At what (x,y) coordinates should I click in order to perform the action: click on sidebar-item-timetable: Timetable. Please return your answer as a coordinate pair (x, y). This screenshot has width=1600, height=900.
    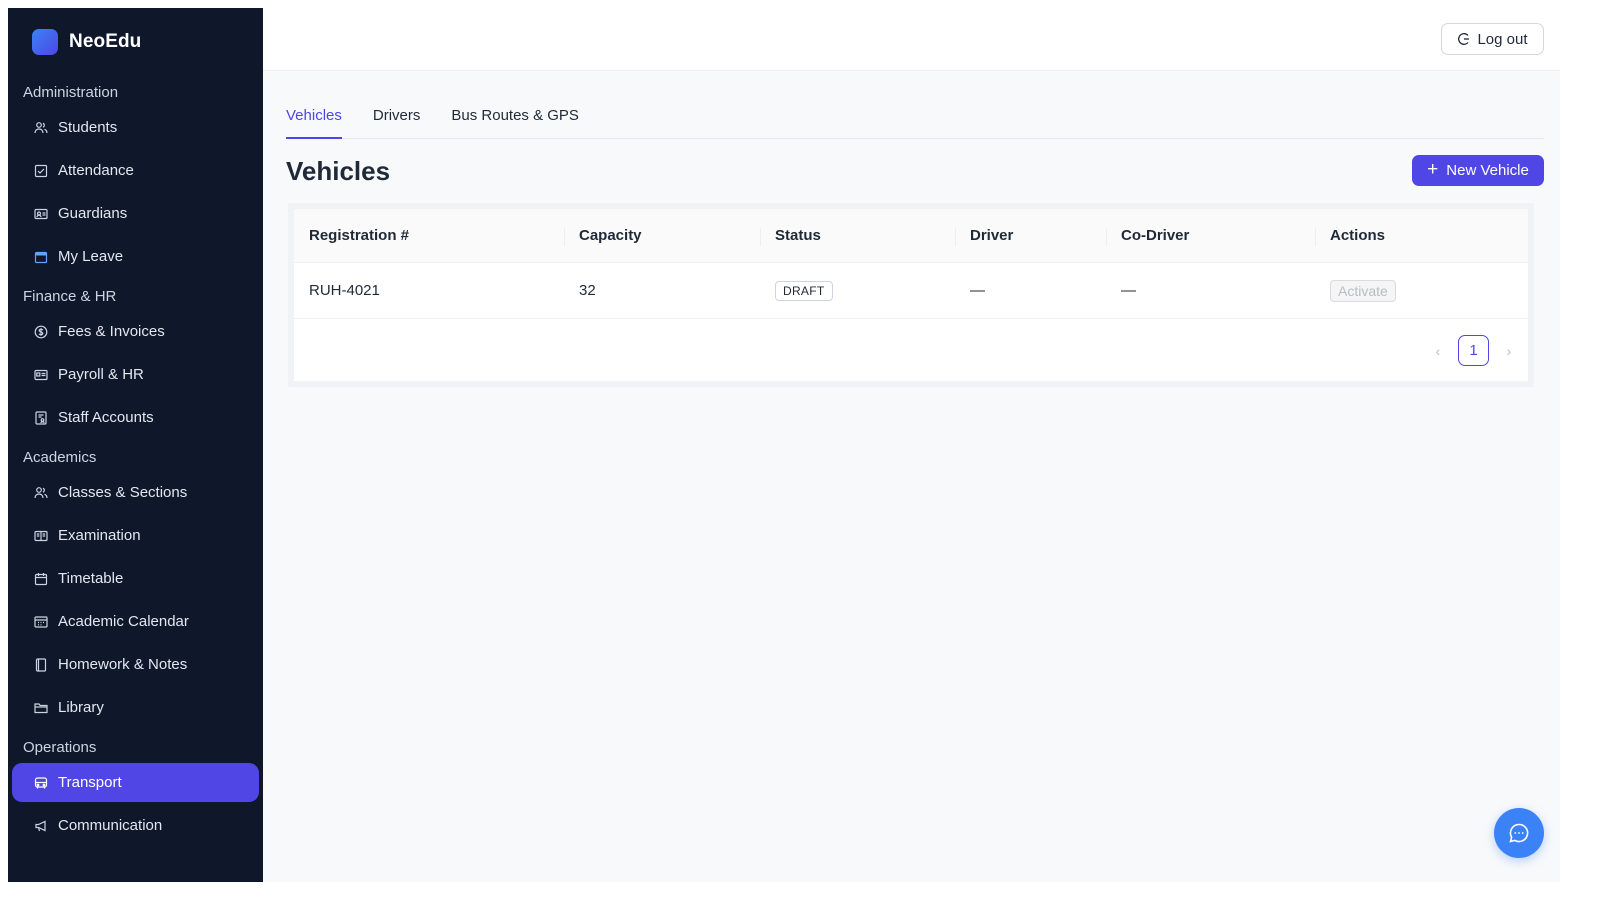
    Looking at the image, I should click on (135, 578).